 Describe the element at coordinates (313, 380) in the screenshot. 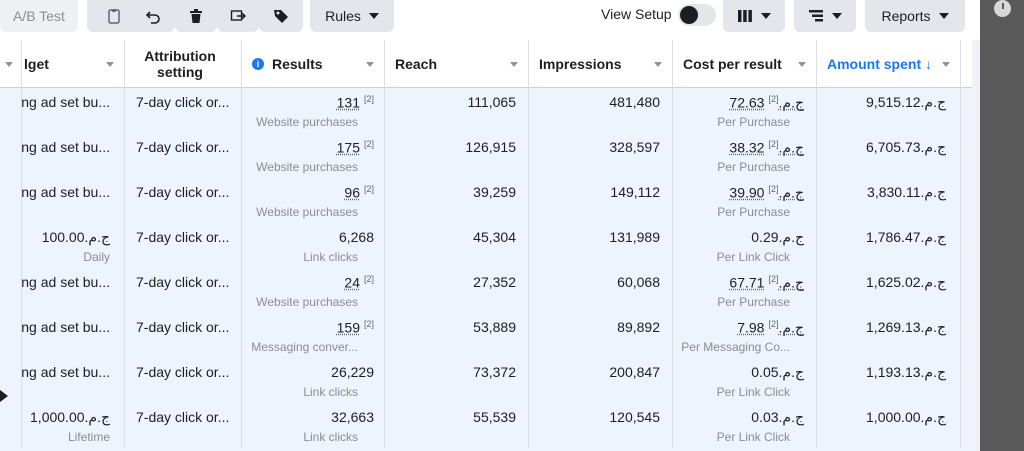

I see `cell-results: 26,229 Link clicks` at that location.